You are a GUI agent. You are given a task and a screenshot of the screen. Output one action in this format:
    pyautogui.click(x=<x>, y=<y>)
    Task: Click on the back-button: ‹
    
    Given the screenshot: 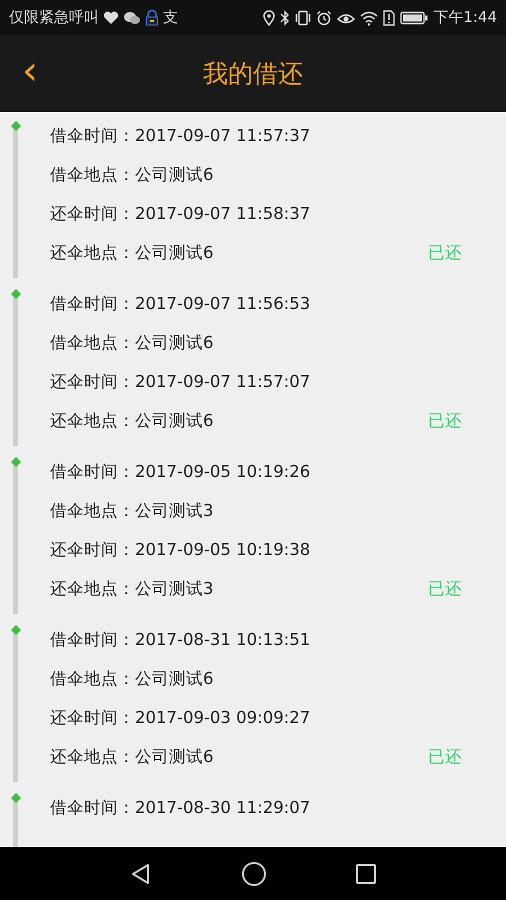 What is the action you would take?
    pyautogui.click(x=30, y=71)
    